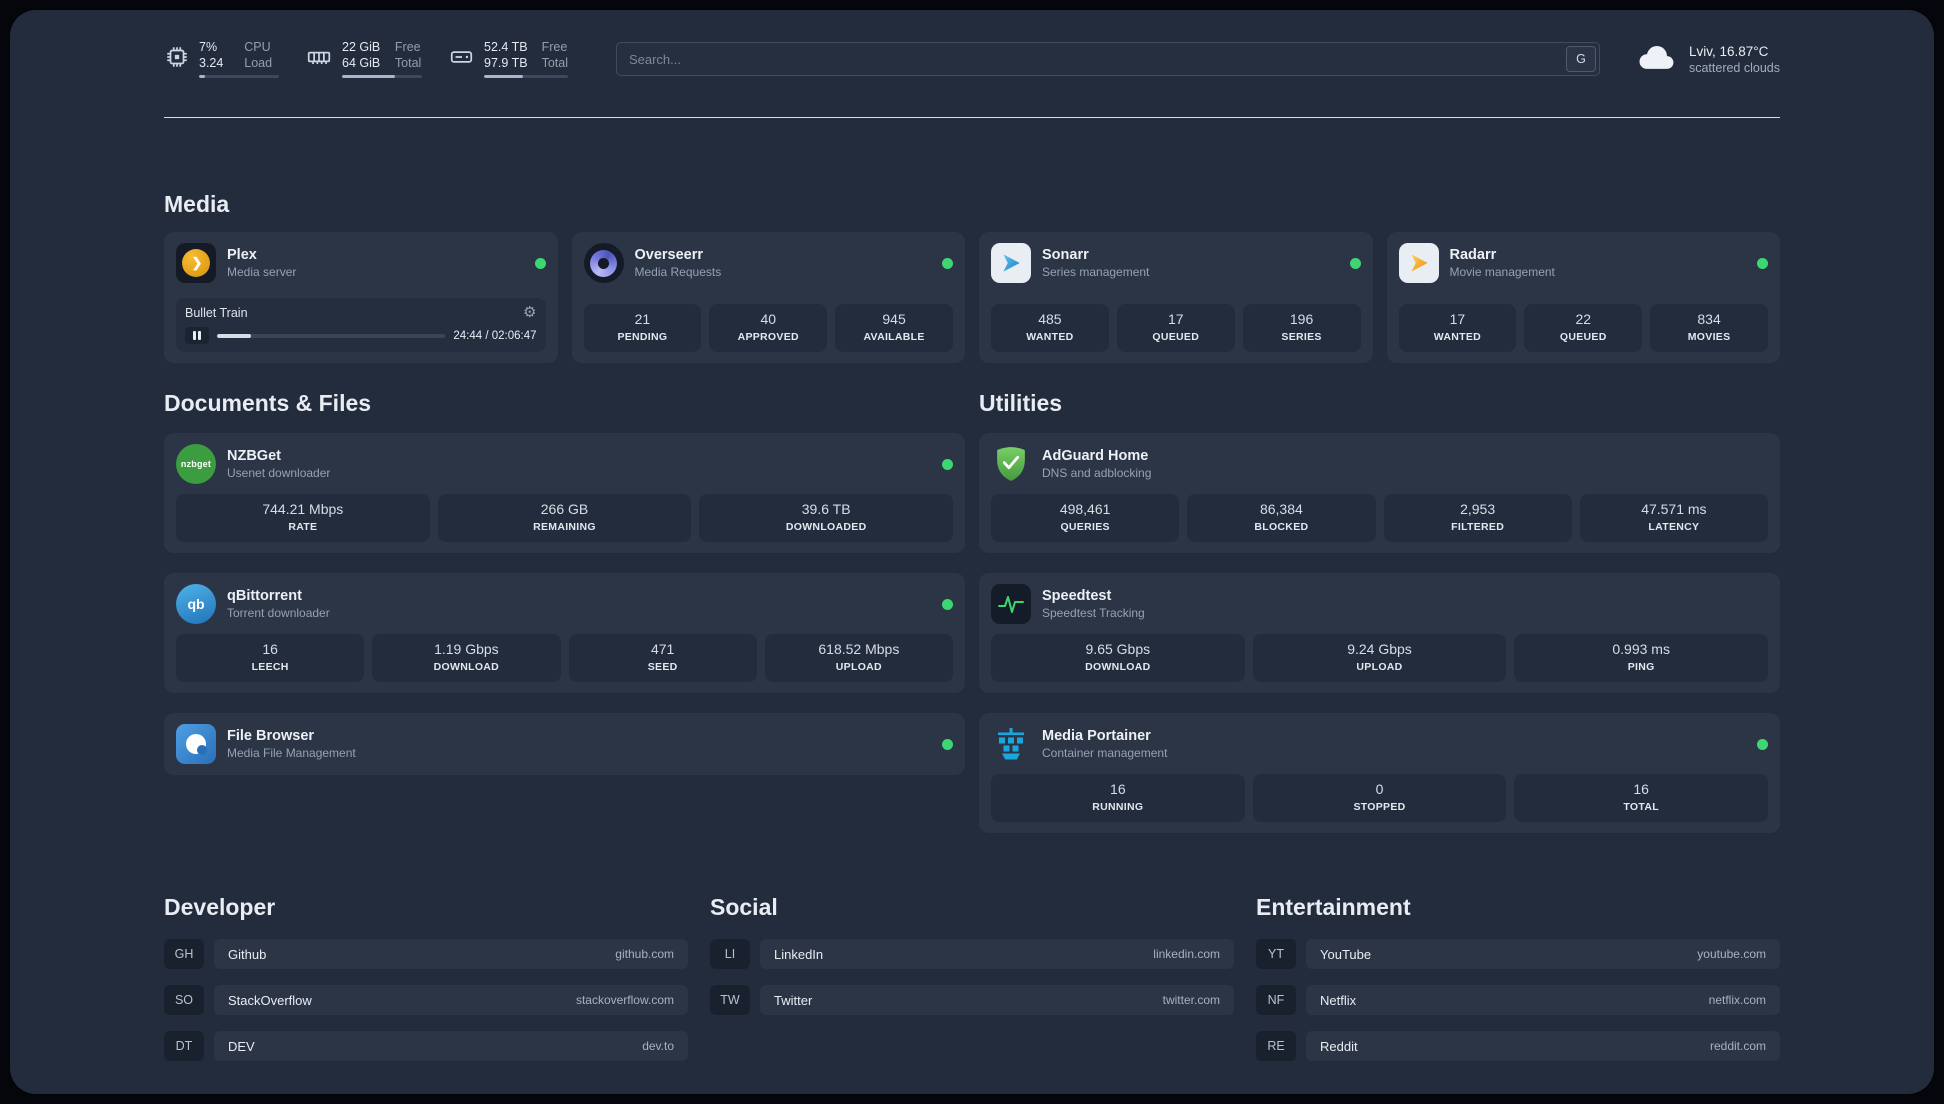  What do you see at coordinates (793, 1000) in the screenshot?
I see `bookmark-name: Twitter` at bounding box center [793, 1000].